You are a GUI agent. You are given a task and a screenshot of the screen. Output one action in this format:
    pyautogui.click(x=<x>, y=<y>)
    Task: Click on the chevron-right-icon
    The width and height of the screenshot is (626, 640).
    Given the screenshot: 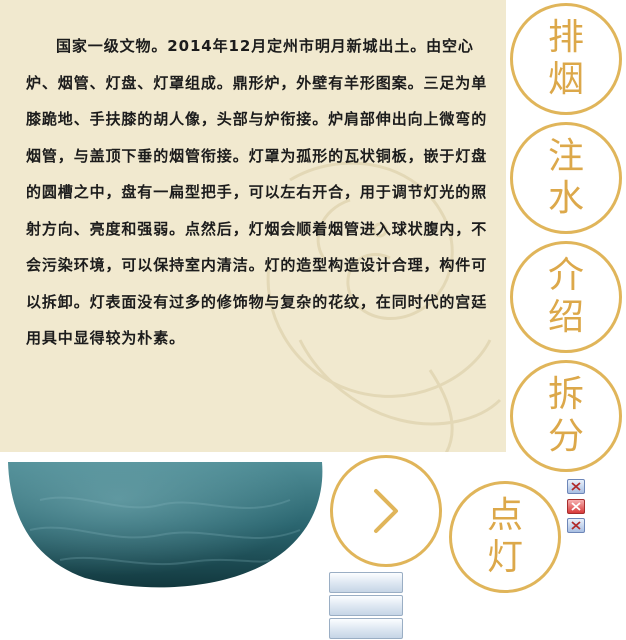 What is the action you would take?
    pyautogui.click(x=386, y=511)
    